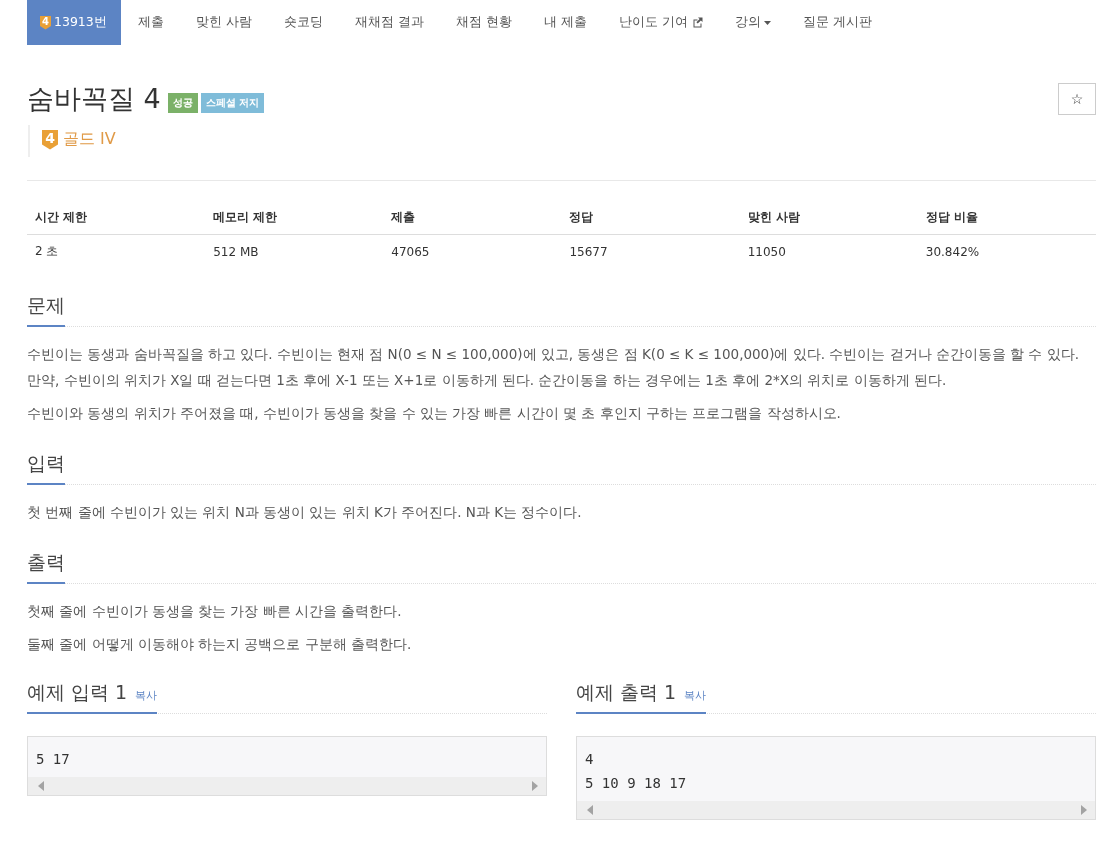  What do you see at coordinates (294, 251) in the screenshot?
I see `table-cell: 512 MB` at bounding box center [294, 251].